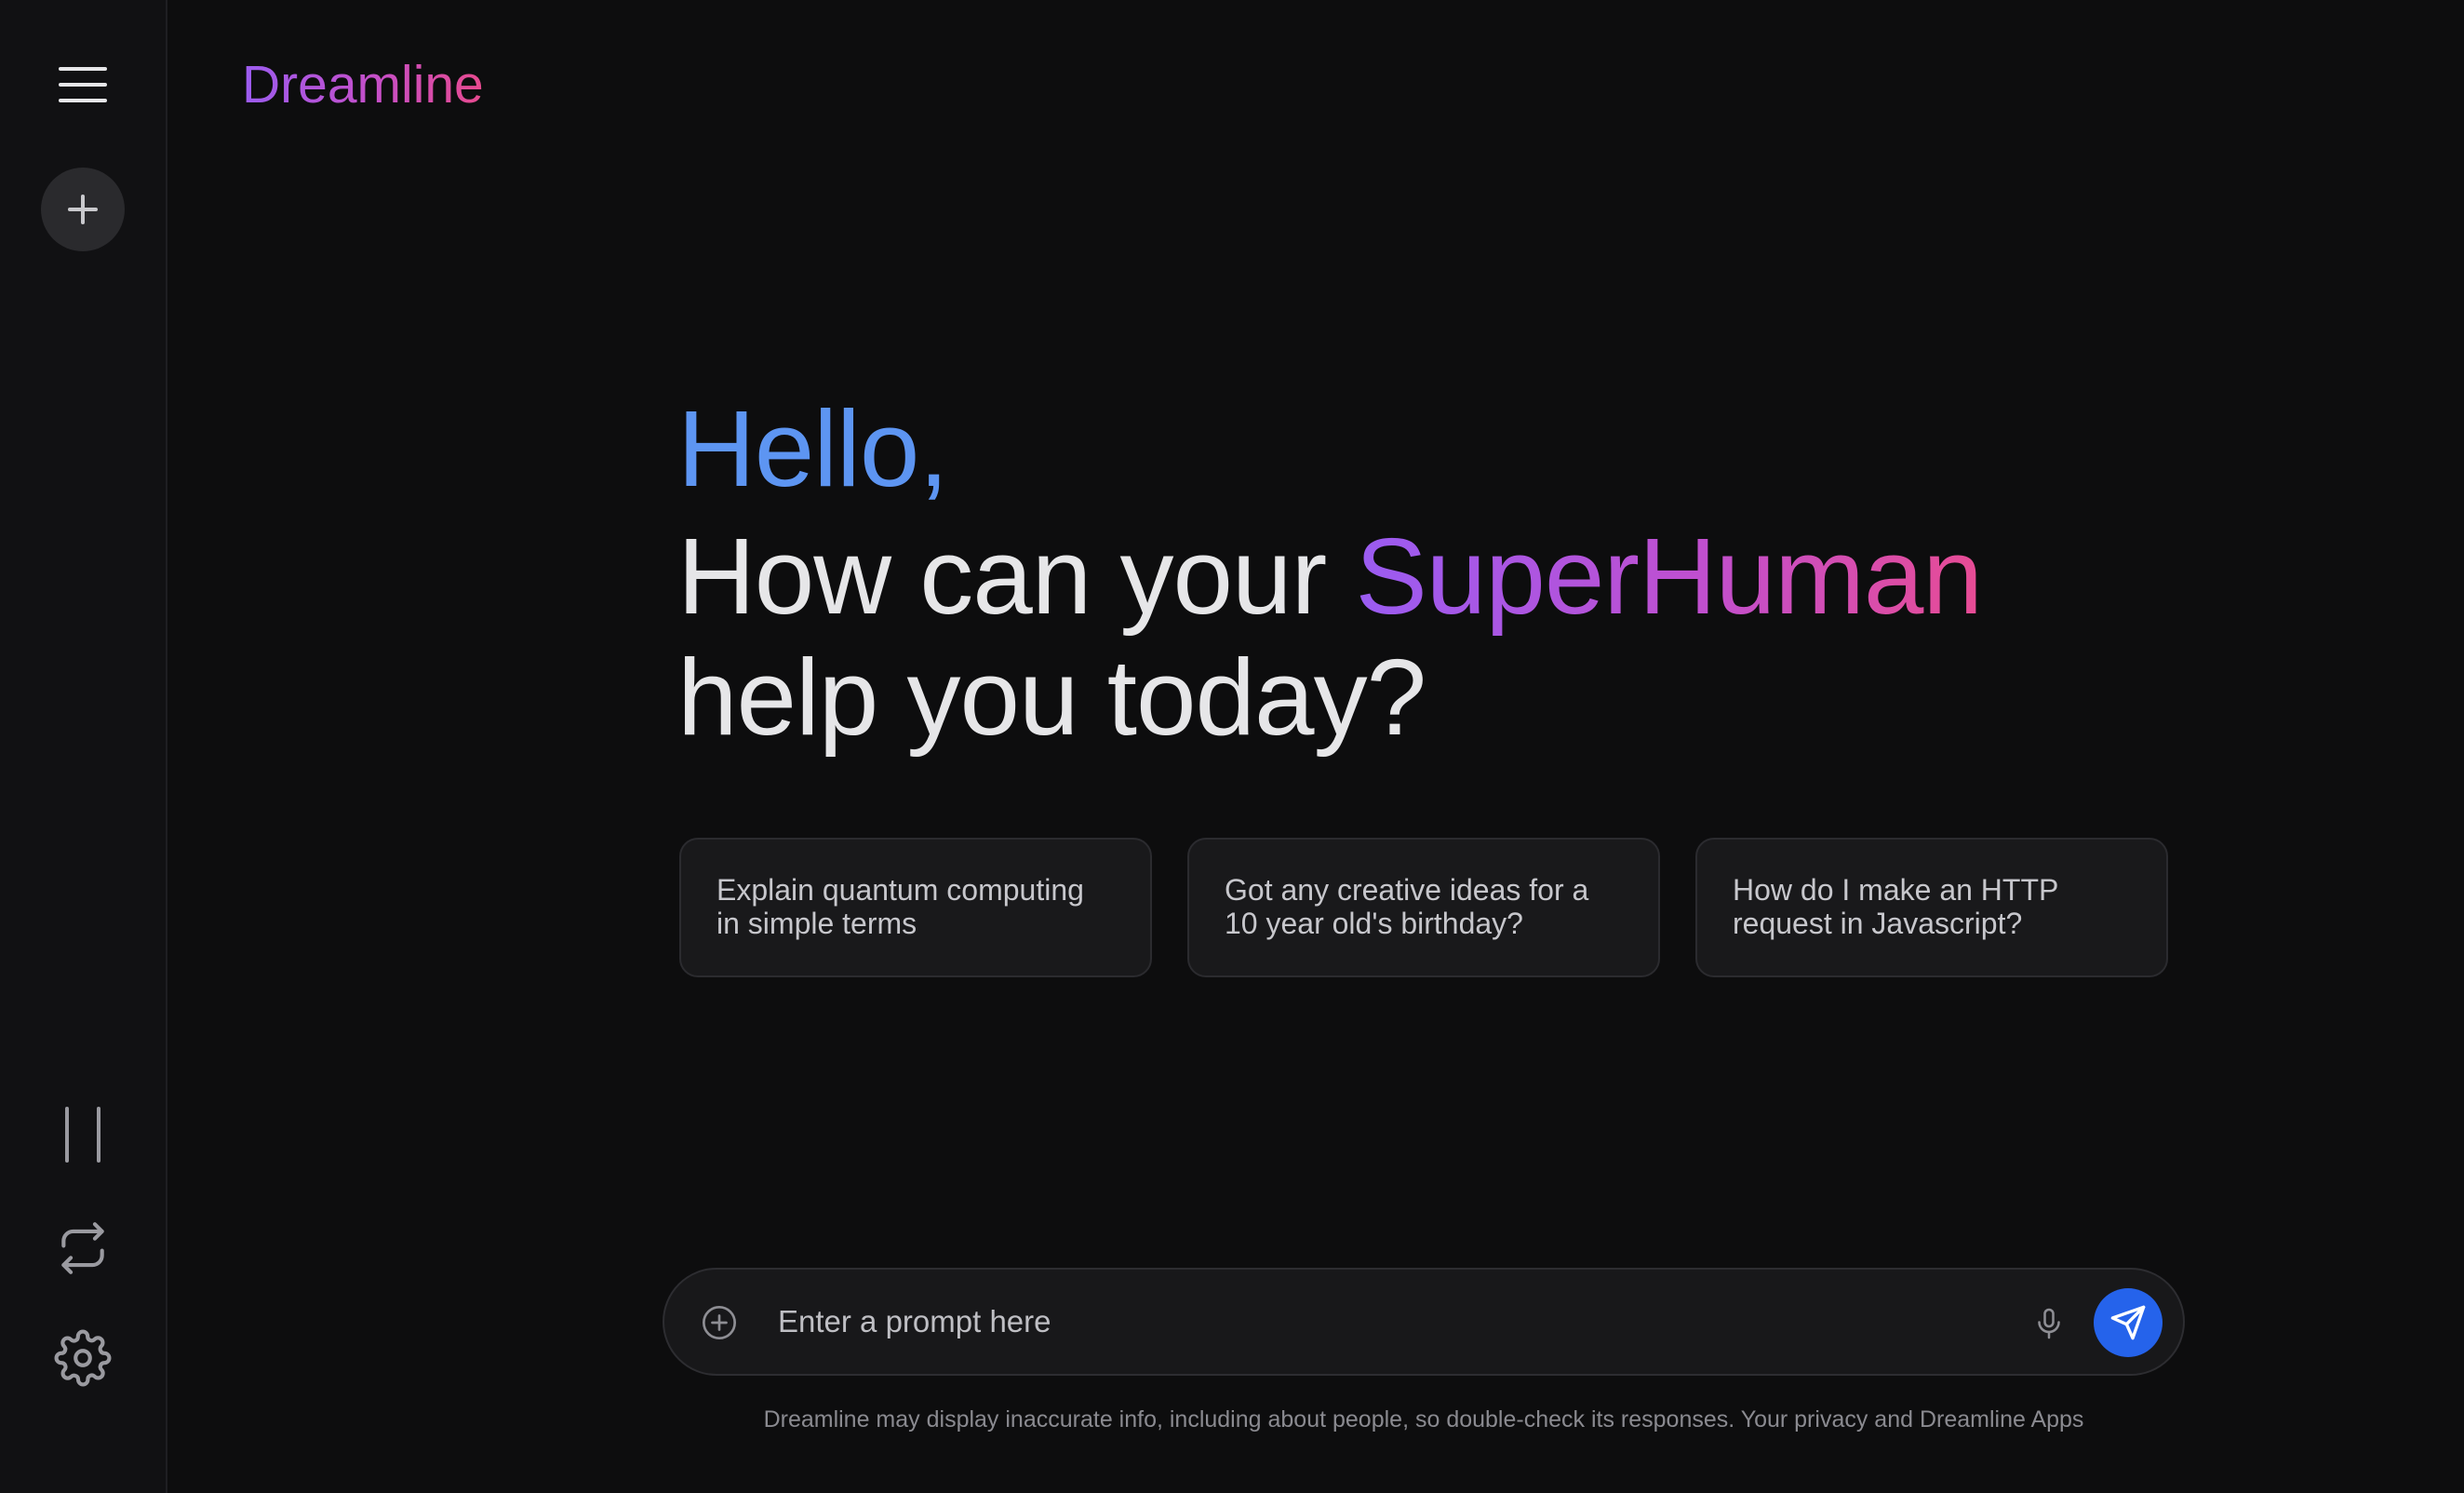 The width and height of the screenshot is (2464, 1493). I want to click on microphone-button, so click(2049, 1324).